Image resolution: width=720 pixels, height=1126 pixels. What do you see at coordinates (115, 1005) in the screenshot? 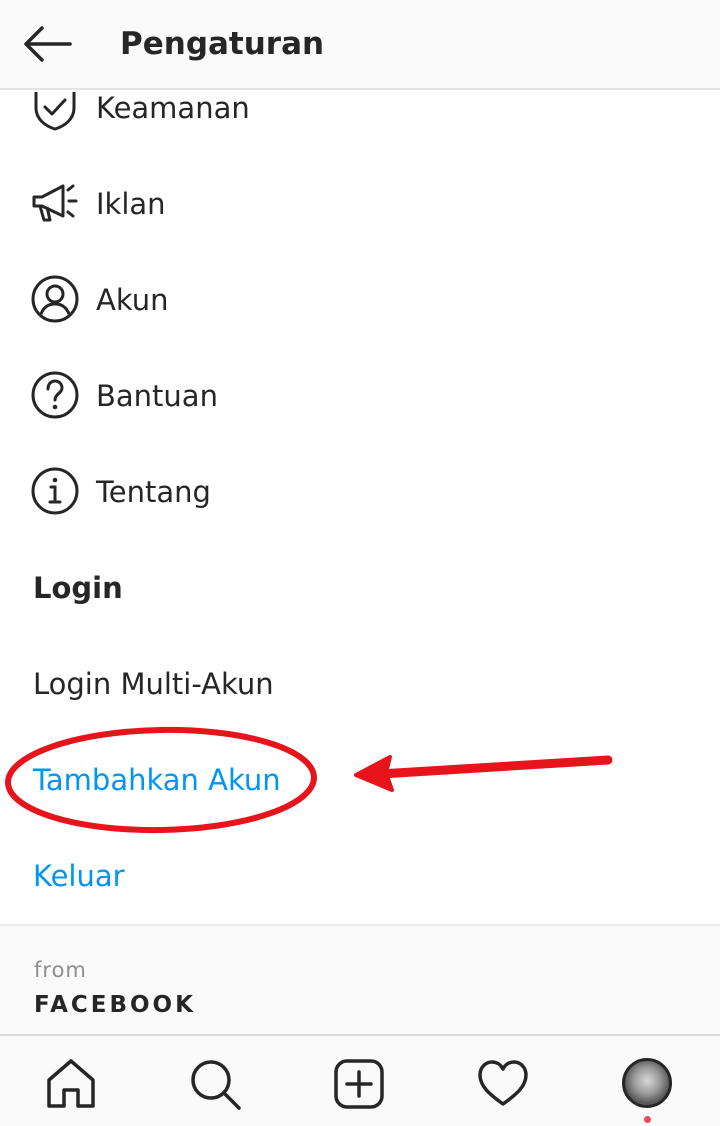
I see `facebook-logo-text: FACEBOOK` at bounding box center [115, 1005].